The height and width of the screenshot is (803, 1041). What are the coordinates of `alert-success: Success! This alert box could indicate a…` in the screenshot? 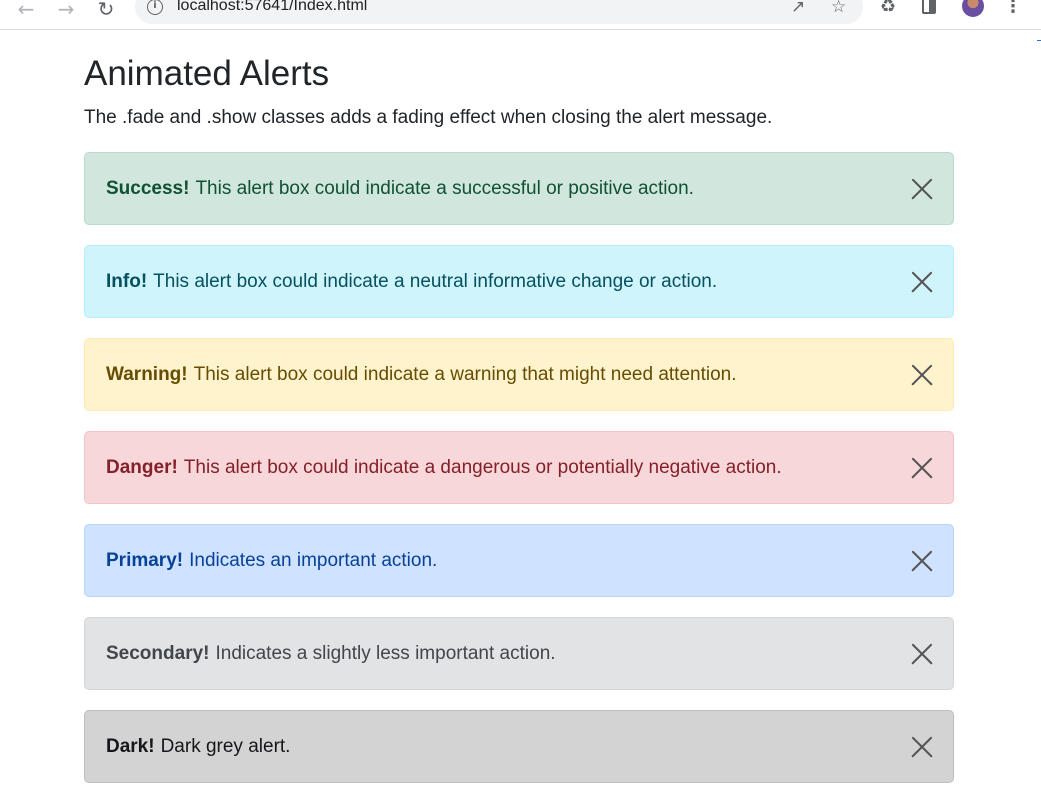 It's located at (519, 188).